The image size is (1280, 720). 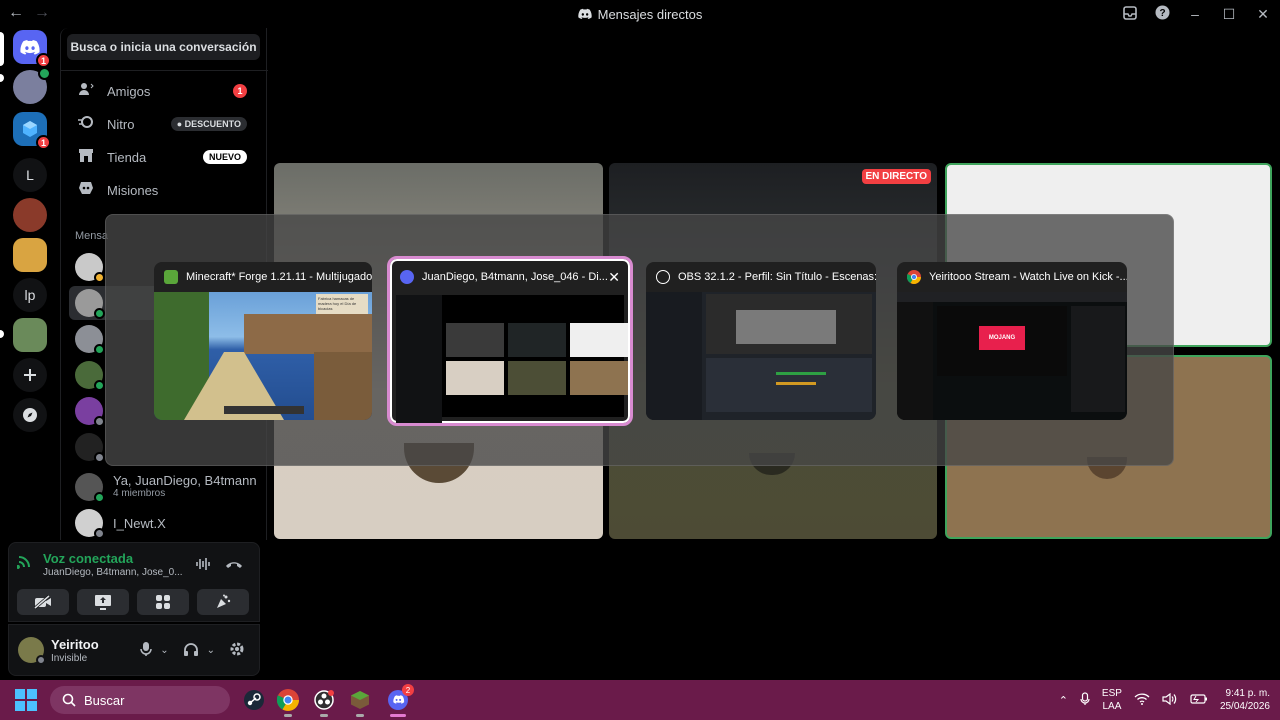 What do you see at coordinates (674, 356) in the screenshot?
I see `thumb-chat` at bounding box center [674, 356].